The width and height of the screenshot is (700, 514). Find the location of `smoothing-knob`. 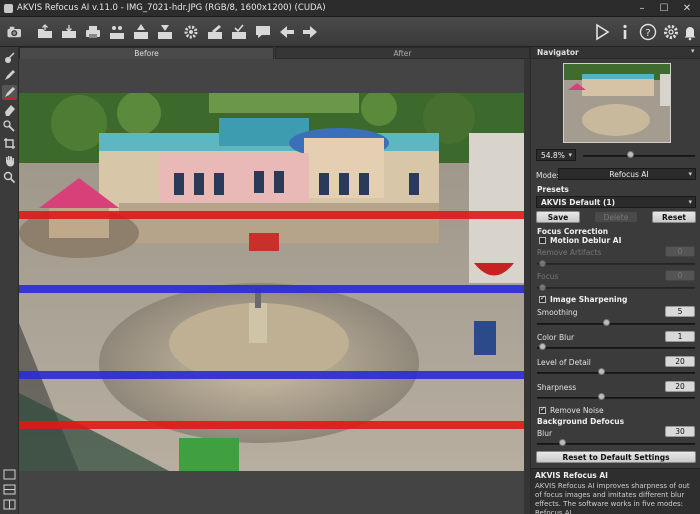

smoothing-knob is located at coordinates (606, 322).